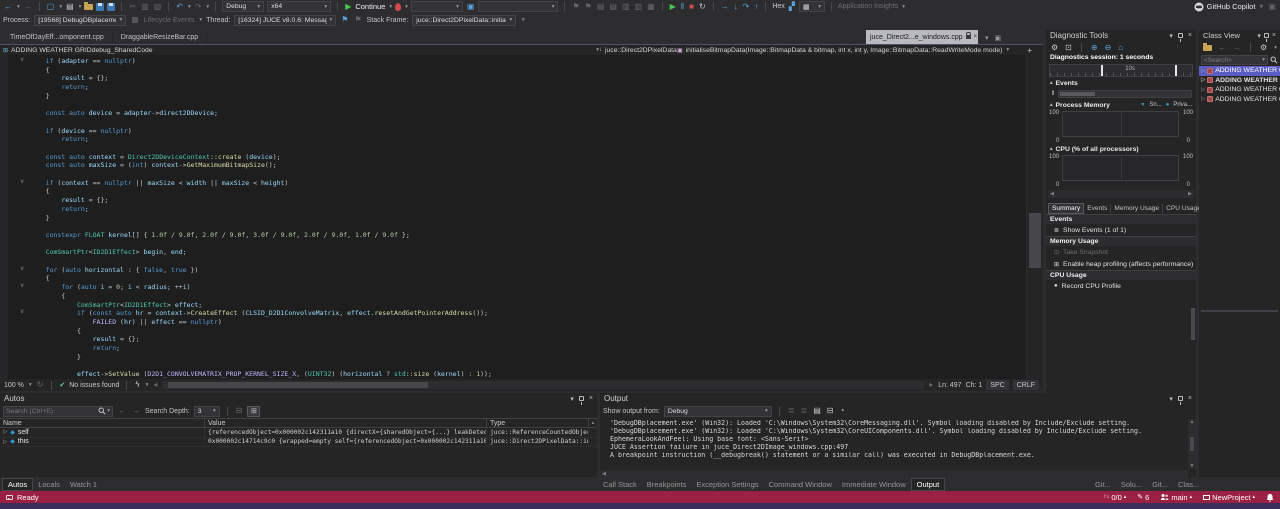  I want to click on window-position-dropdown-icon: ▾, so click(1171, 36).